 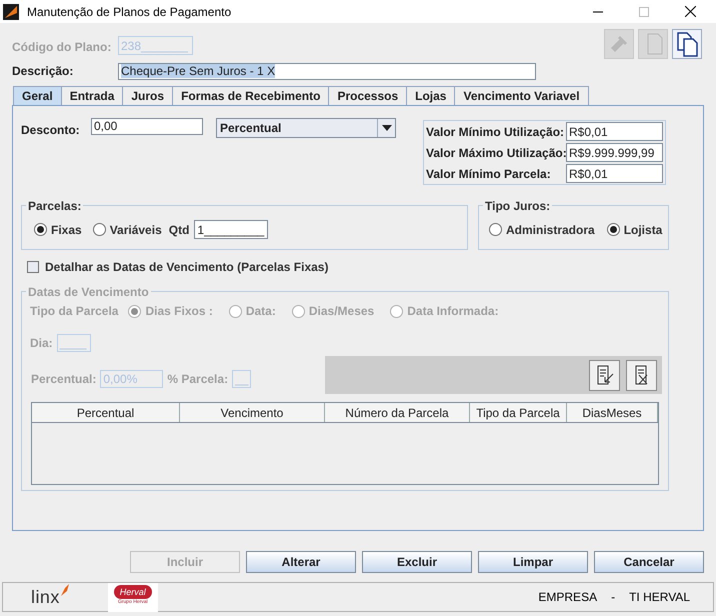 I want to click on toolbar-button, so click(x=687, y=44).